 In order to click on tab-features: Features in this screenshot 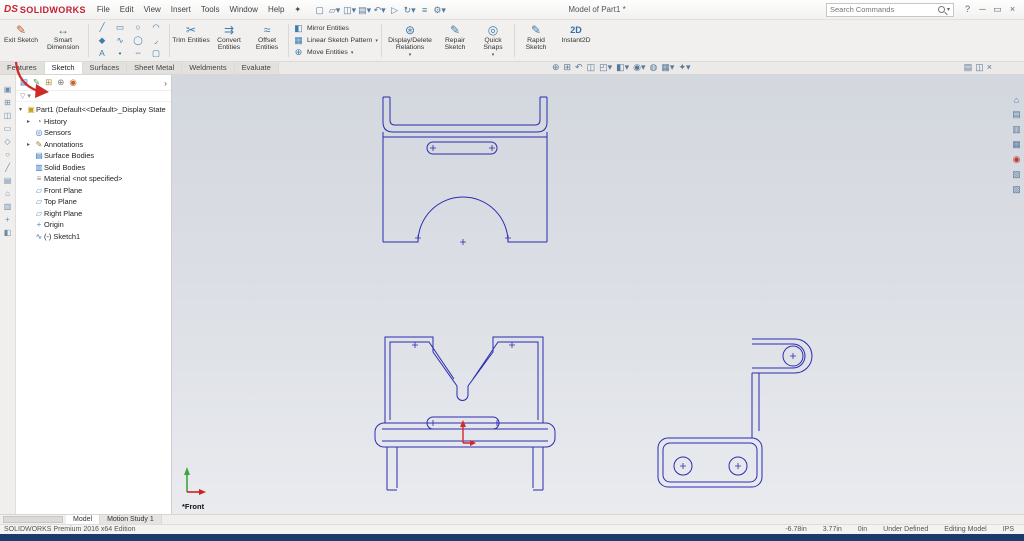, I will do `click(22, 68)`.